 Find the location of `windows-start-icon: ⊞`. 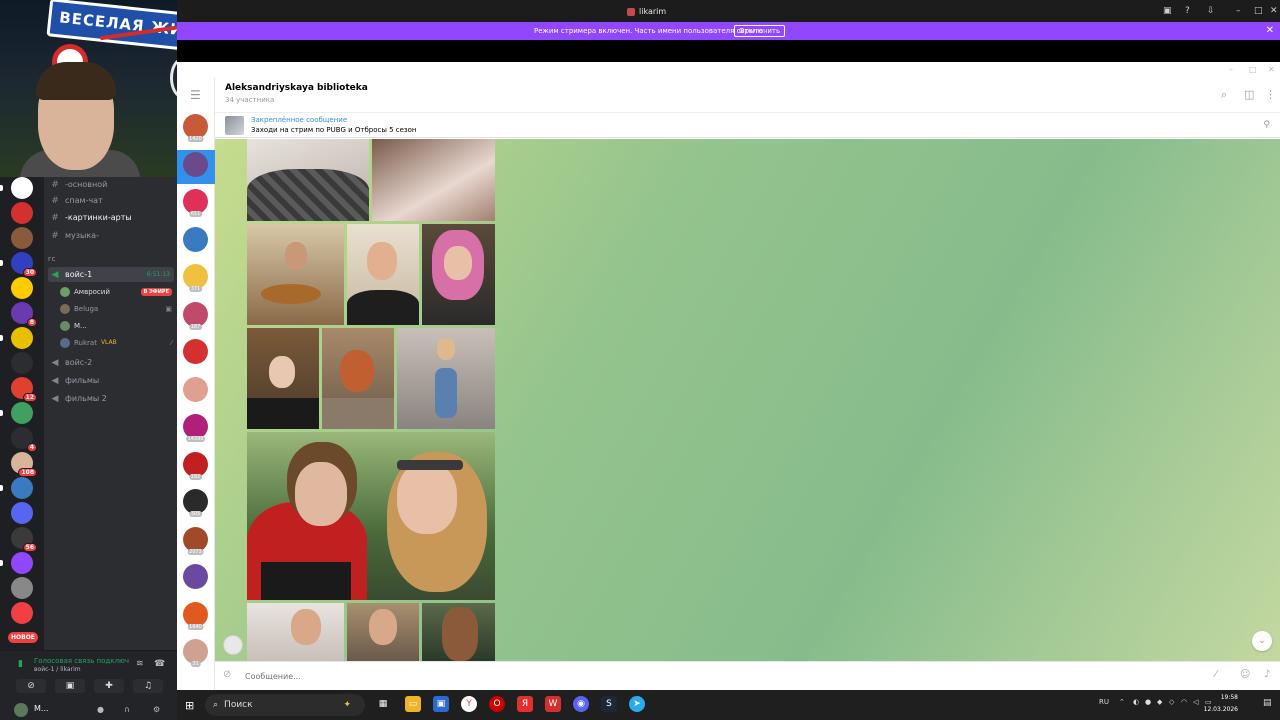

windows-start-icon: ⊞ is located at coordinates (189, 705).